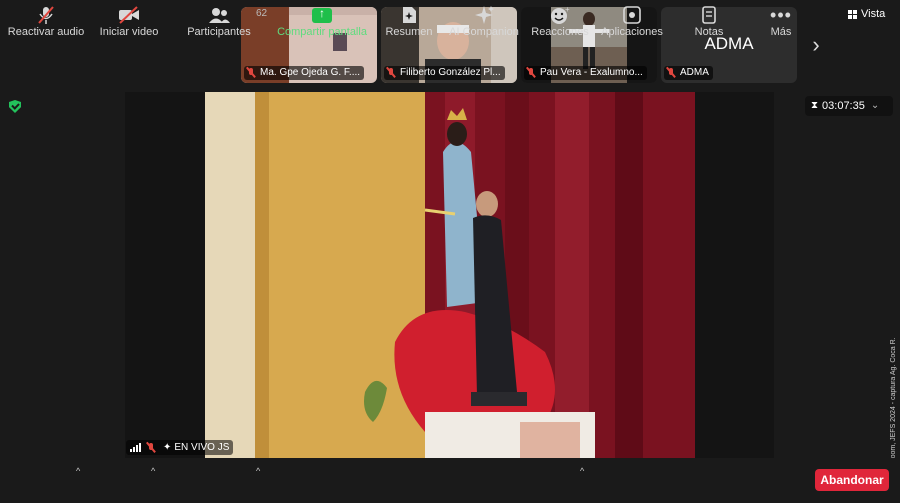 This screenshot has width=900, height=503. Describe the element at coordinates (167, 447) in the screenshot. I see `pin-icon: ✦` at that location.